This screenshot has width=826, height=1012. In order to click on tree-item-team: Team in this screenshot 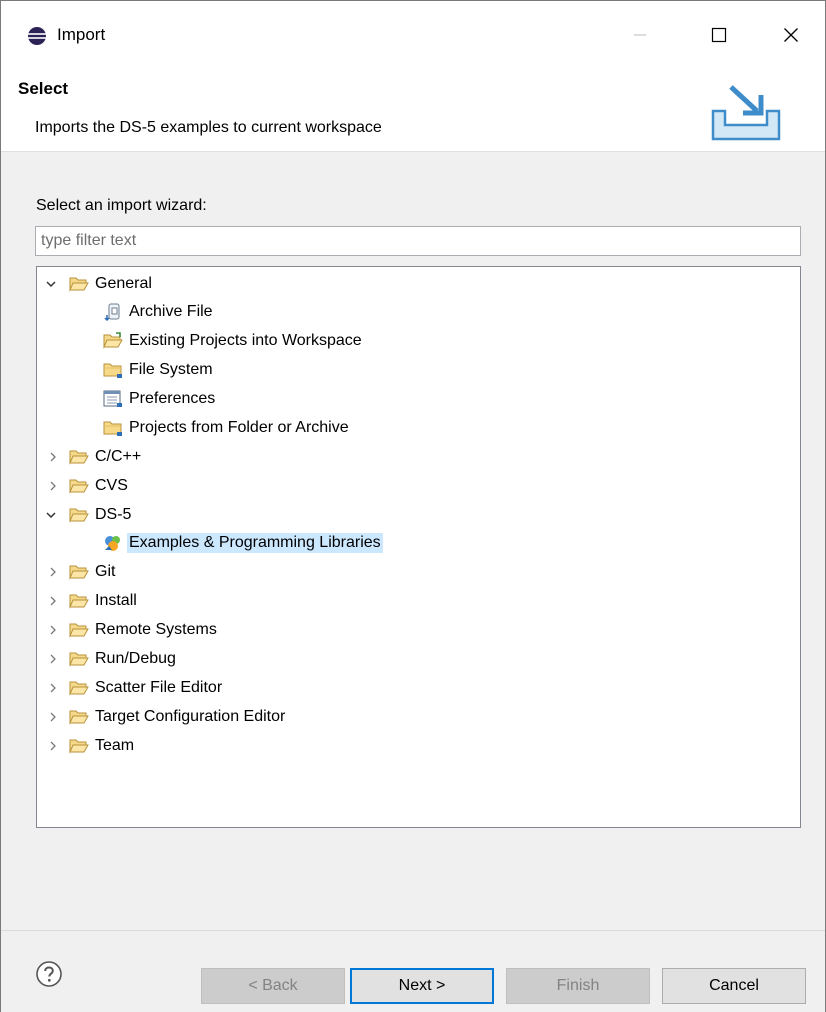, I will do `click(418, 746)`.